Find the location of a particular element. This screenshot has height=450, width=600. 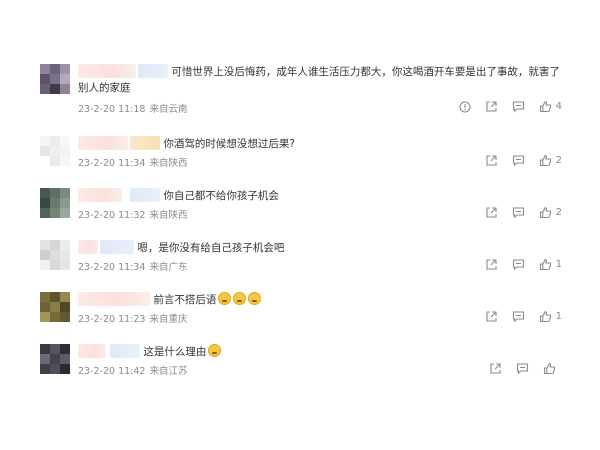

comment-location: 来自广东 is located at coordinates (168, 267).